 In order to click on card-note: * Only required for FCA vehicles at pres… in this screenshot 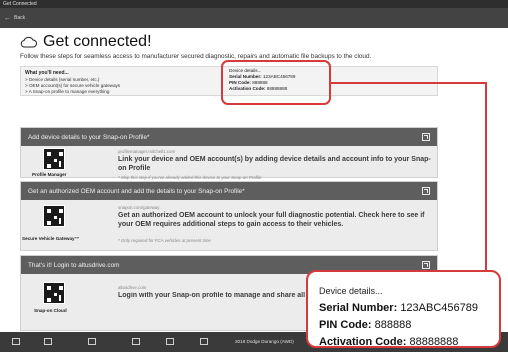, I will do `click(164, 240)`.